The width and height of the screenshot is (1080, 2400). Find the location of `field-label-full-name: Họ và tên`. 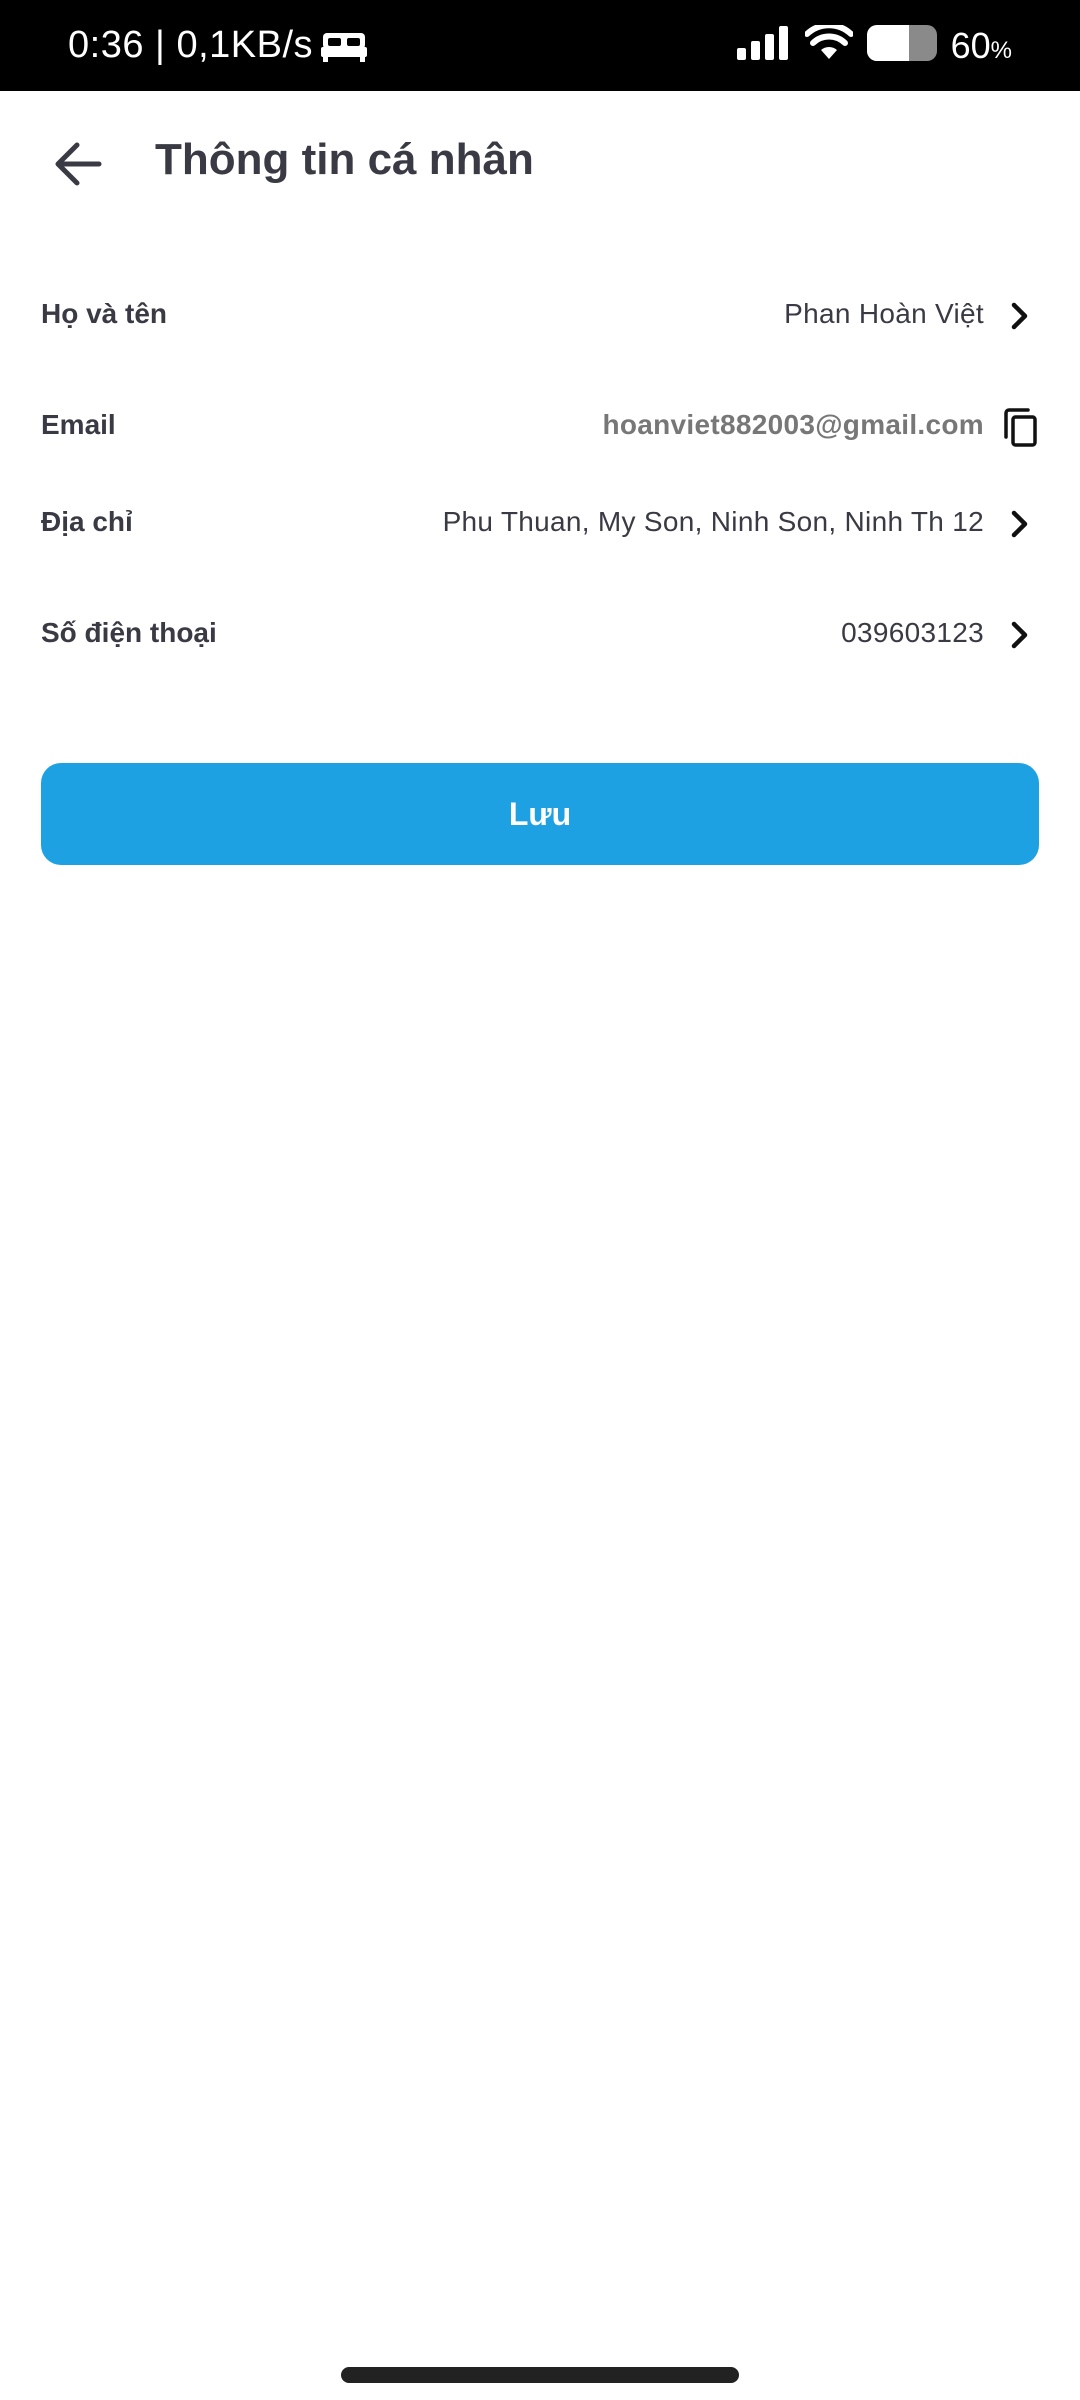

field-label-full-name: Họ và tên is located at coordinates (104, 313).